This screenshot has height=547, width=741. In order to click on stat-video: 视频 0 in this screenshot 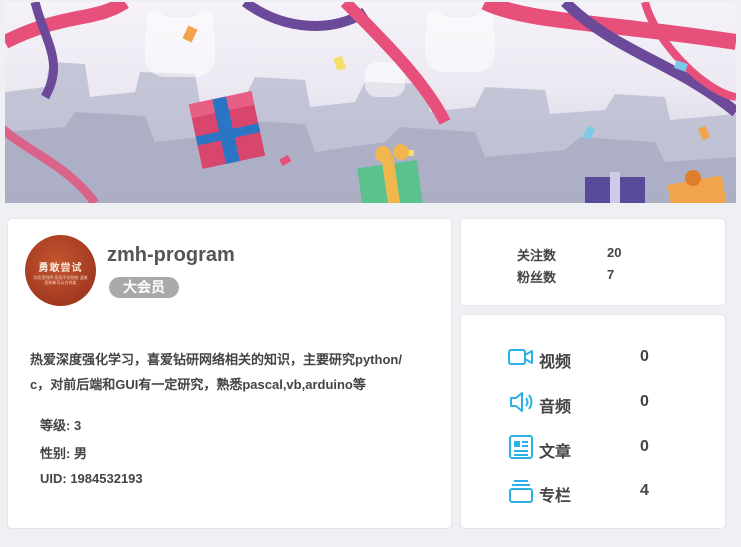, I will do `click(607, 358)`.